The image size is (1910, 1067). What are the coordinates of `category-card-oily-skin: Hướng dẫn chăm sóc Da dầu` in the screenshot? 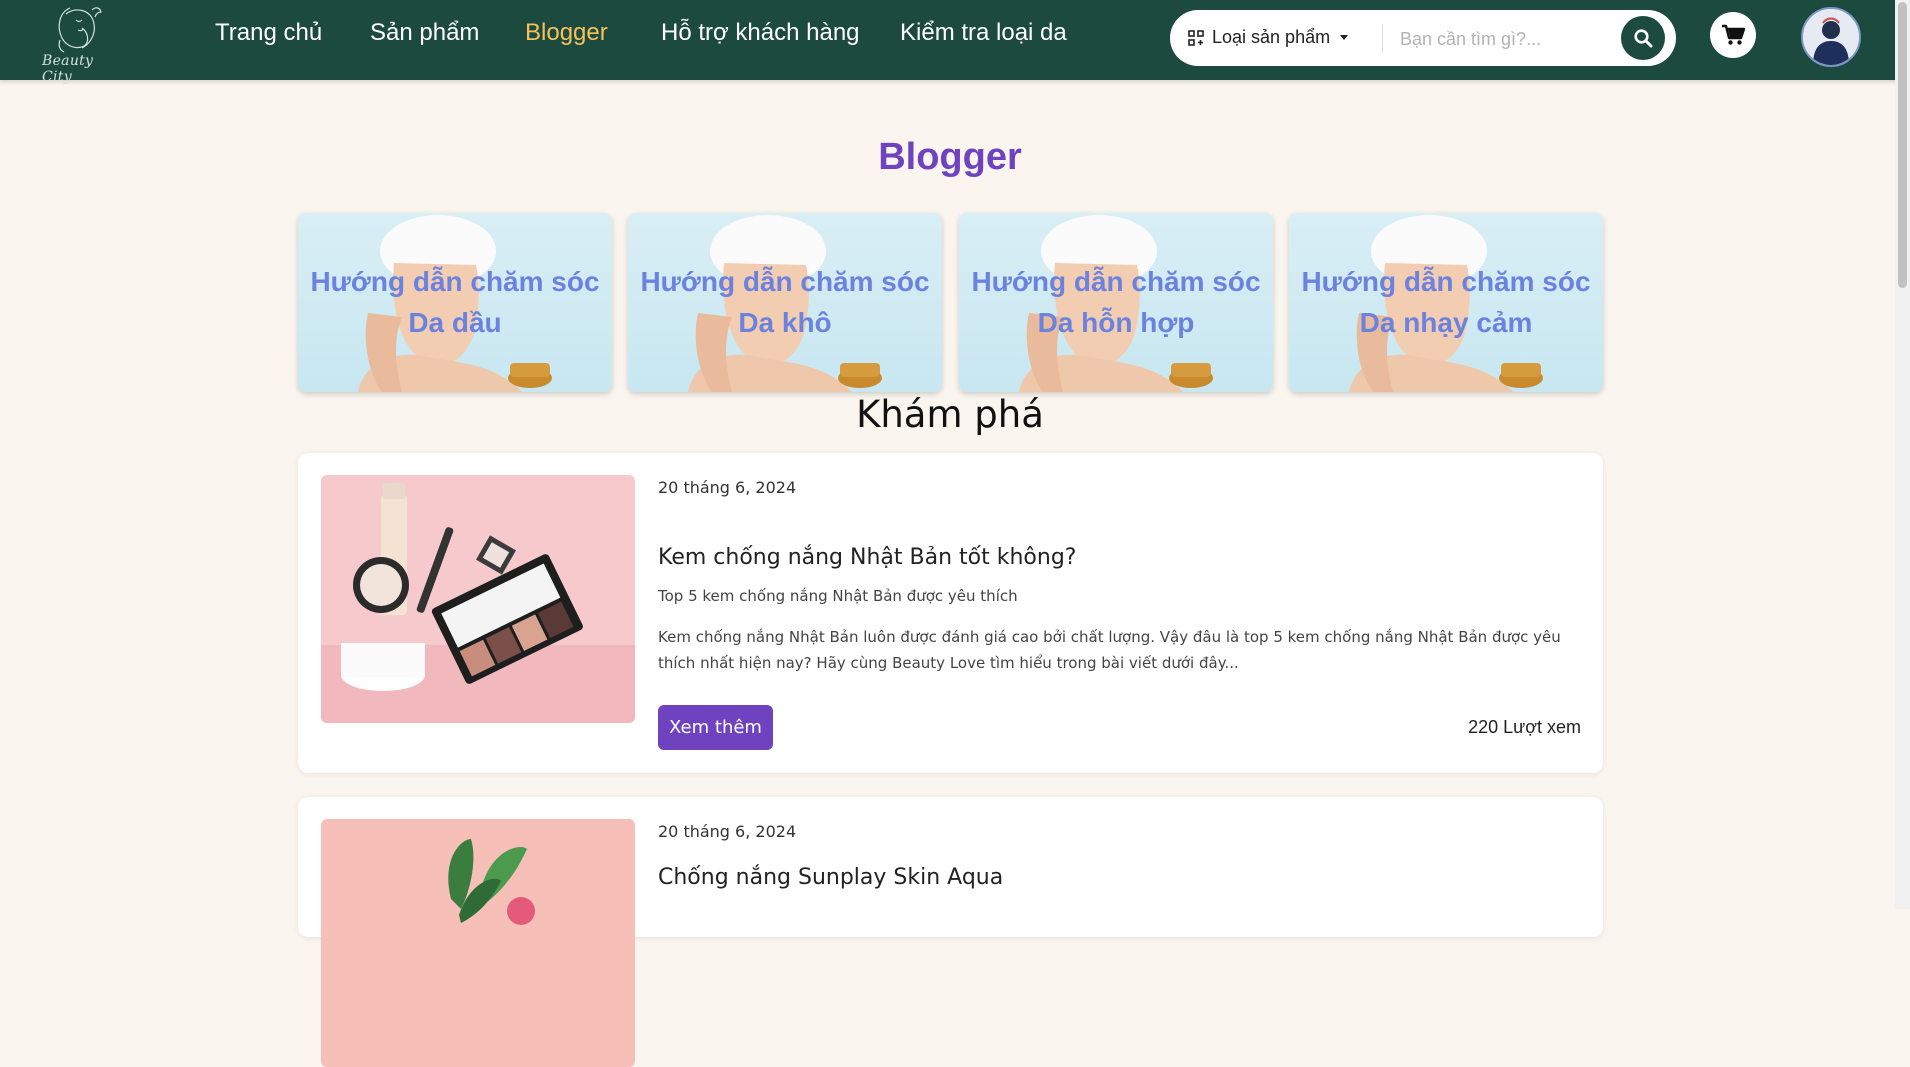 It's located at (455, 302).